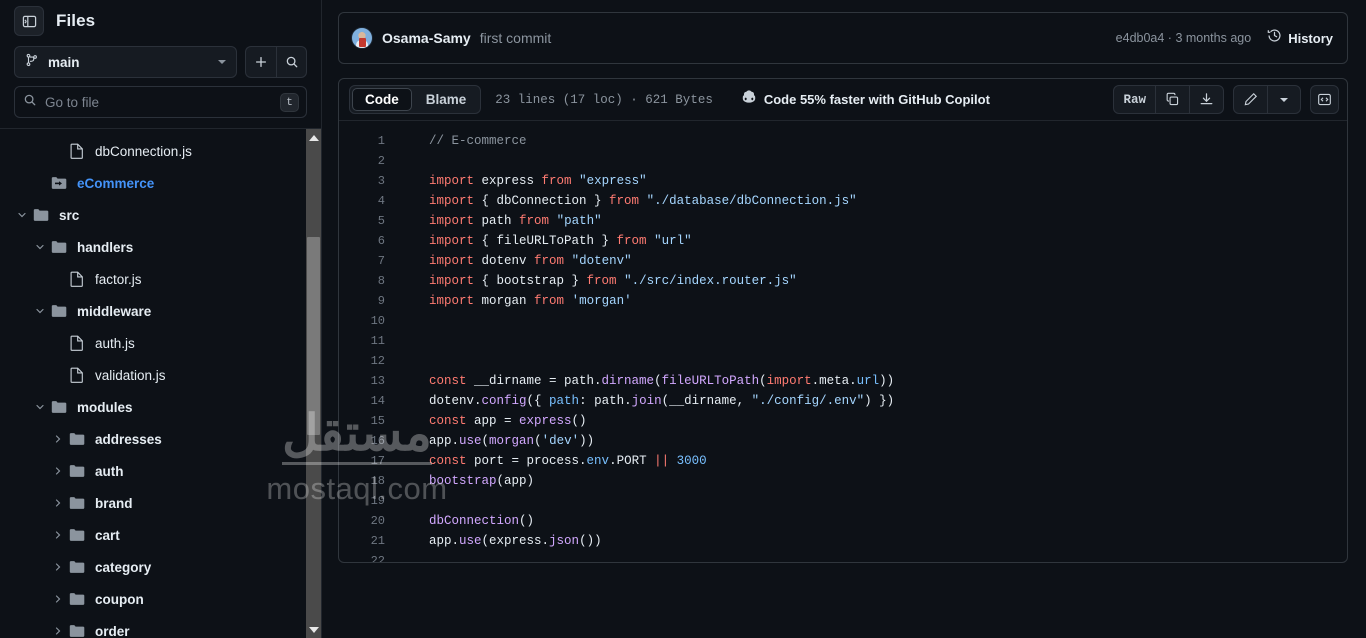 Image resolution: width=1366 pixels, height=638 pixels. What do you see at coordinates (538, 181) in the screenshot?
I see `line-content: import express from "express"` at bounding box center [538, 181].